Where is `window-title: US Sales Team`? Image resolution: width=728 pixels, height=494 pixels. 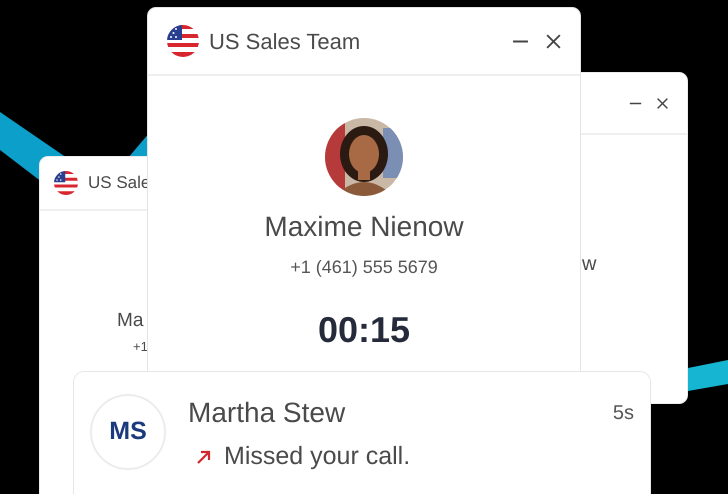 window-title: US Sales Team is located at coordinates (285, 42).